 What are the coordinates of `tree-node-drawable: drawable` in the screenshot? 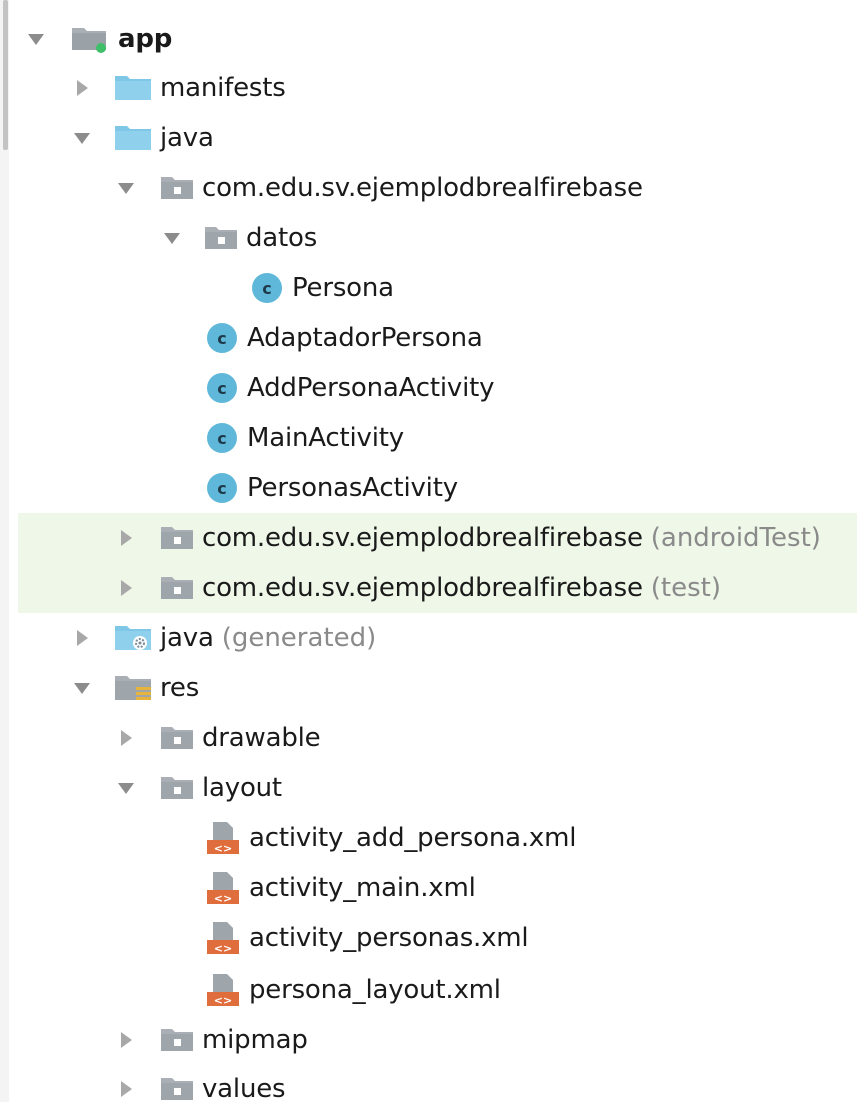 It's located at (428, 738).